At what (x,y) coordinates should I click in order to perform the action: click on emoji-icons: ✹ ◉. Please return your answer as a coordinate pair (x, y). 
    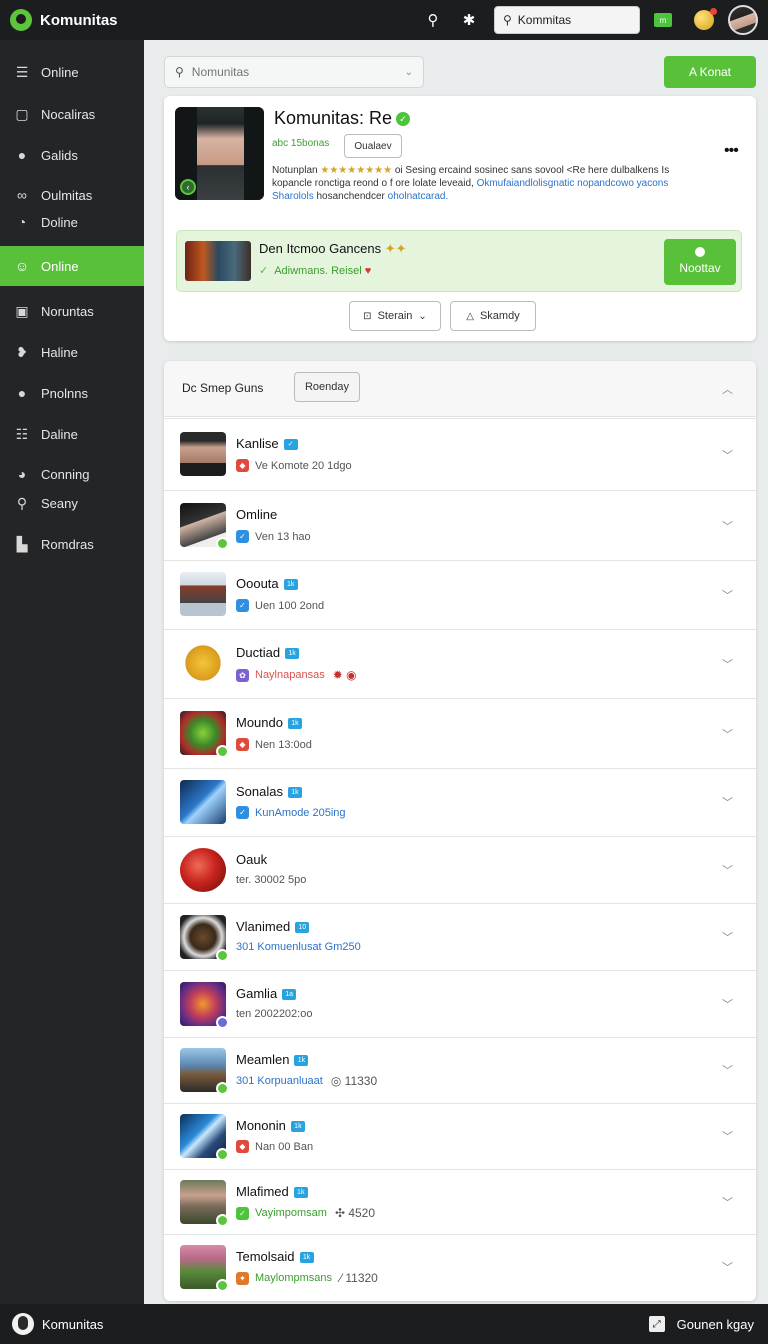
    Looking at the image, I should click on (344, 675).